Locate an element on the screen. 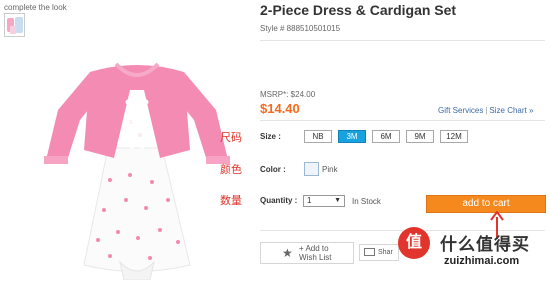 The height and width of the screenshot is (285, 550). msrp-price: MSRP*: $24.00 is located at coordinates (288, 94).